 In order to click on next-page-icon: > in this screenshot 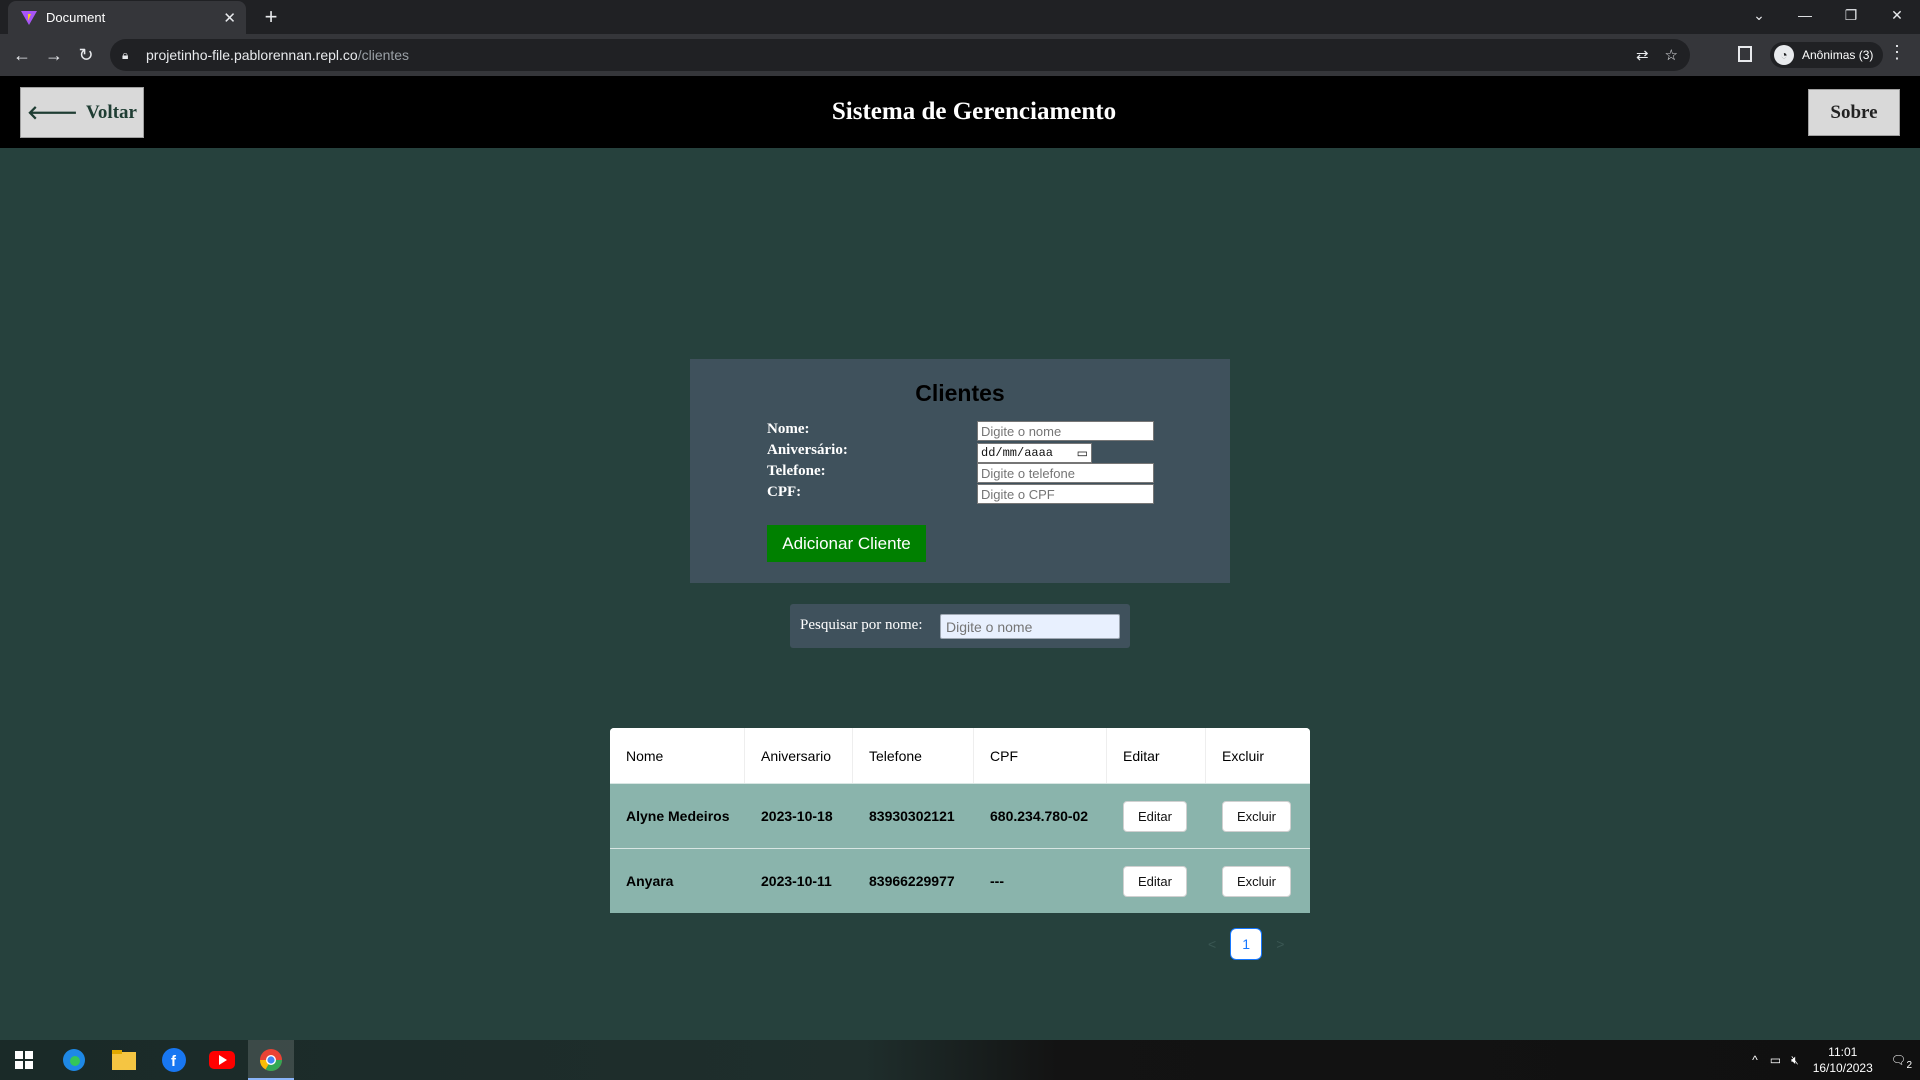, I will do `click(1280, 944)`.